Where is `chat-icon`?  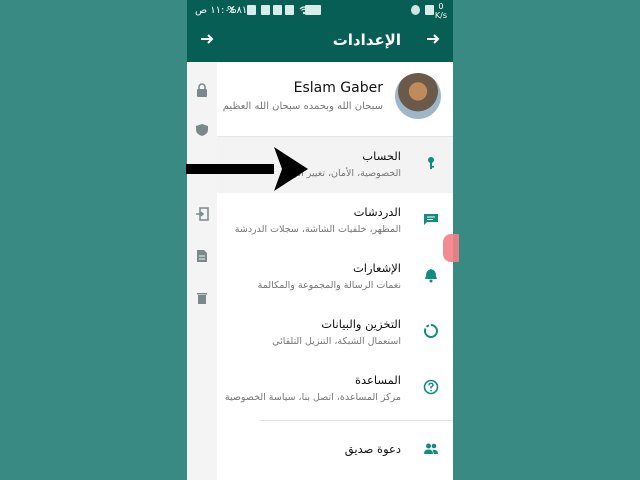 chat-icon is located at coordinates (431, 219).